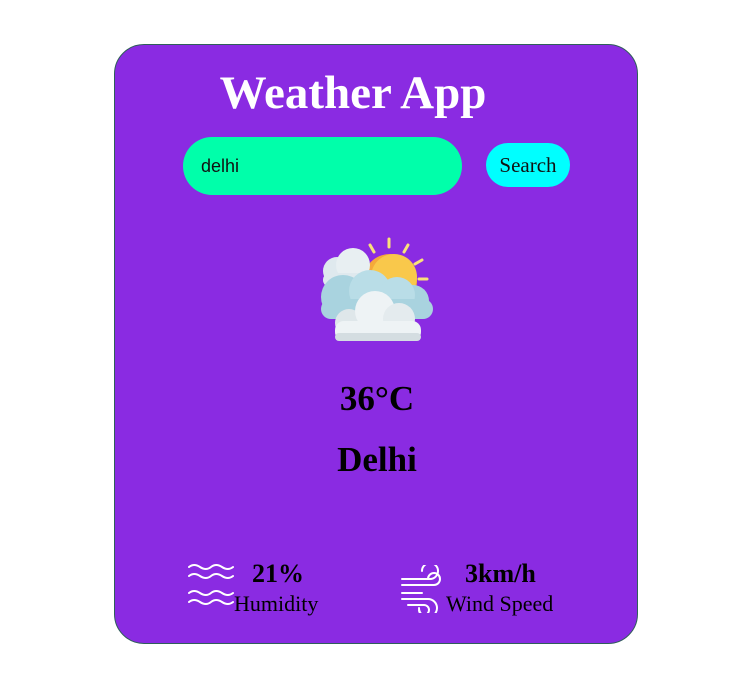  I want to click on city-search-input, so click(322, 166).